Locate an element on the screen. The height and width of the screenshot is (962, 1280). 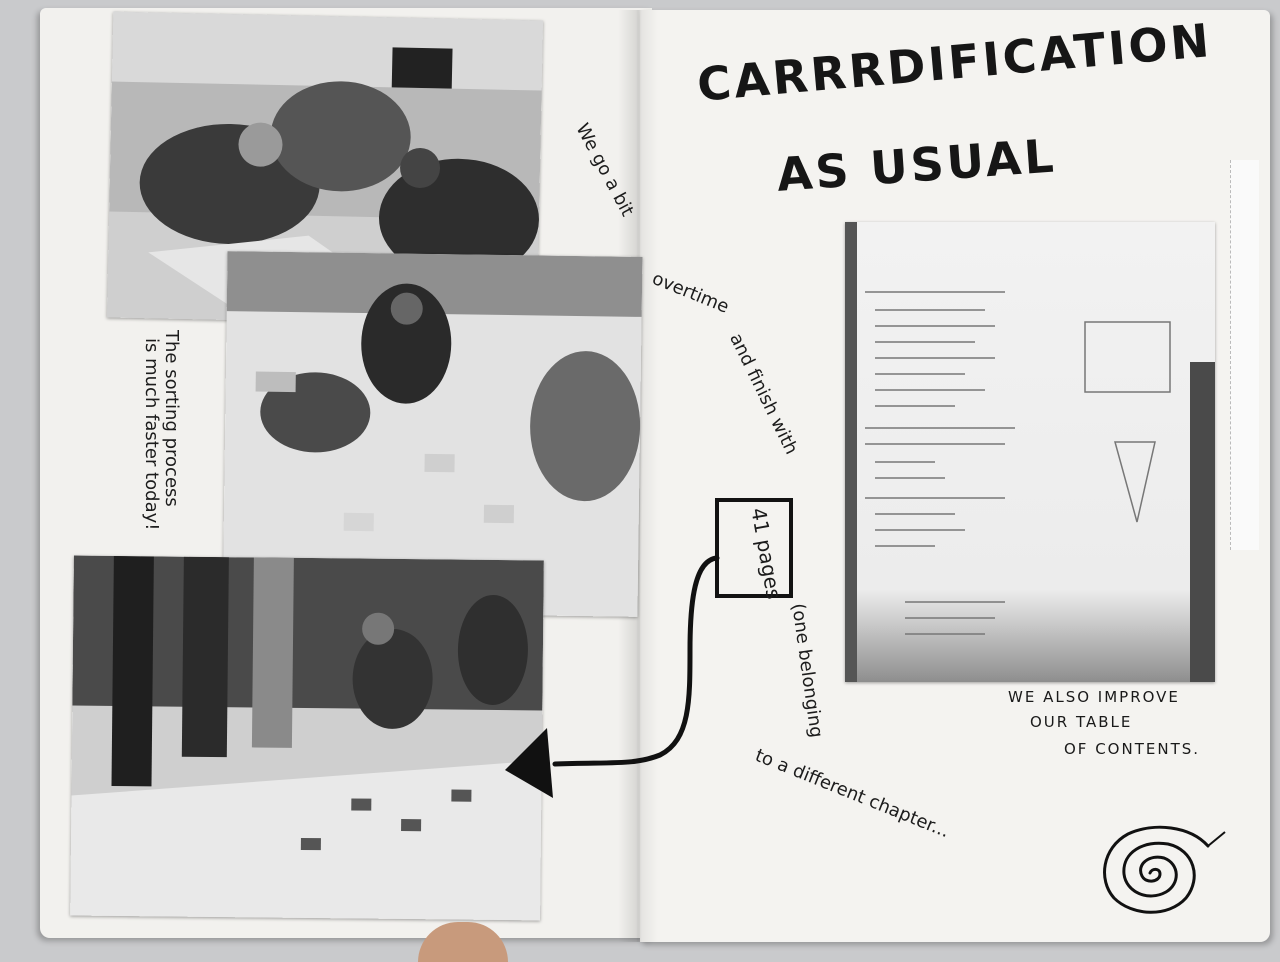
arrow-line is located at coordinates (636, 661).